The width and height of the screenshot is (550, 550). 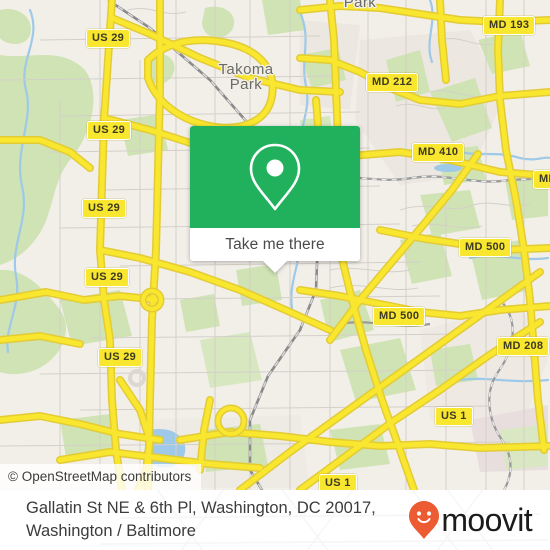 I want to click on road-shield-md-partial: MD, so click(x=541, y=179).